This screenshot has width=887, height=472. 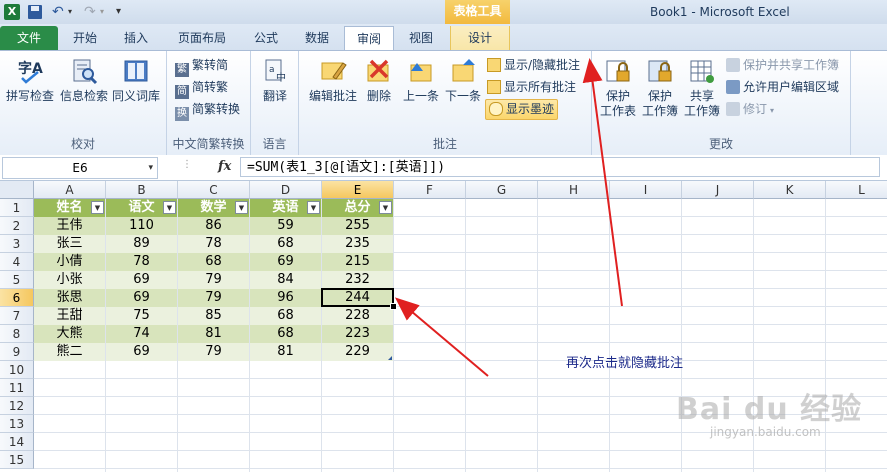 I want to click on row-header-8: 8, so click(x=17, y=334).